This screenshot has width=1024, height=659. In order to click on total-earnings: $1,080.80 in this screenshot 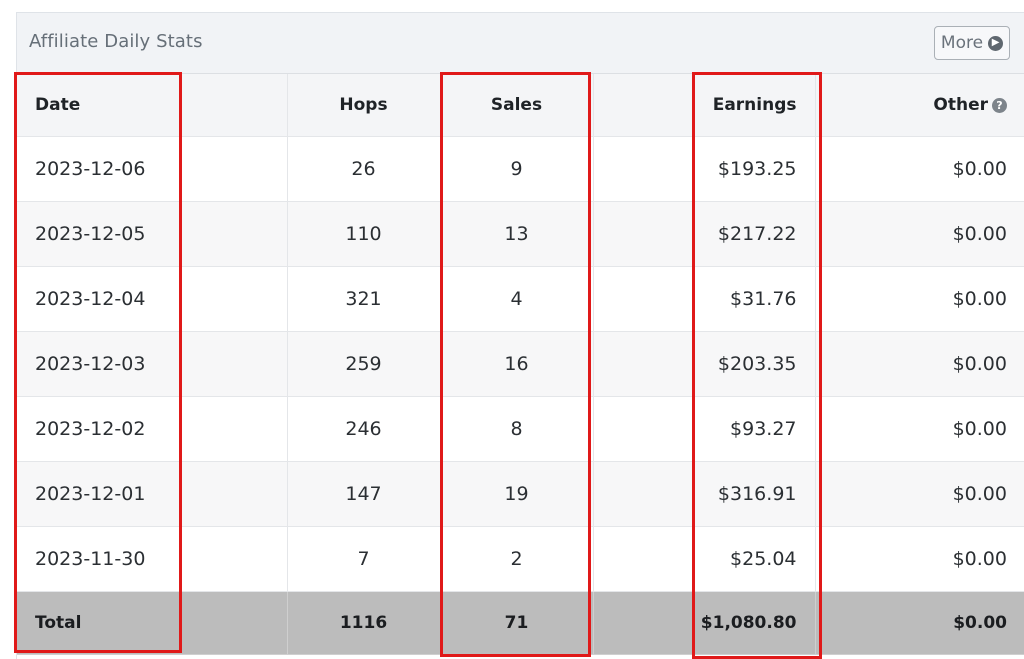, I will do `click(704, 622)`.